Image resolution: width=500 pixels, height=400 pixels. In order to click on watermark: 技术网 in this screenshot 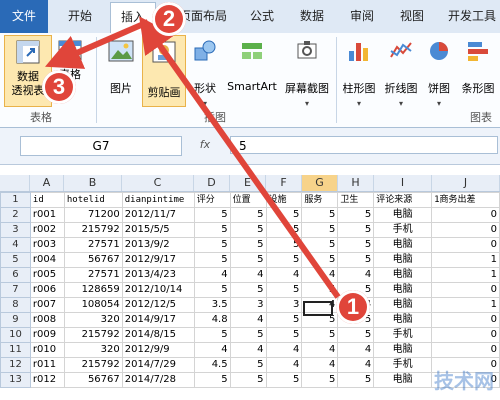, I will do `click(464, 381)`.